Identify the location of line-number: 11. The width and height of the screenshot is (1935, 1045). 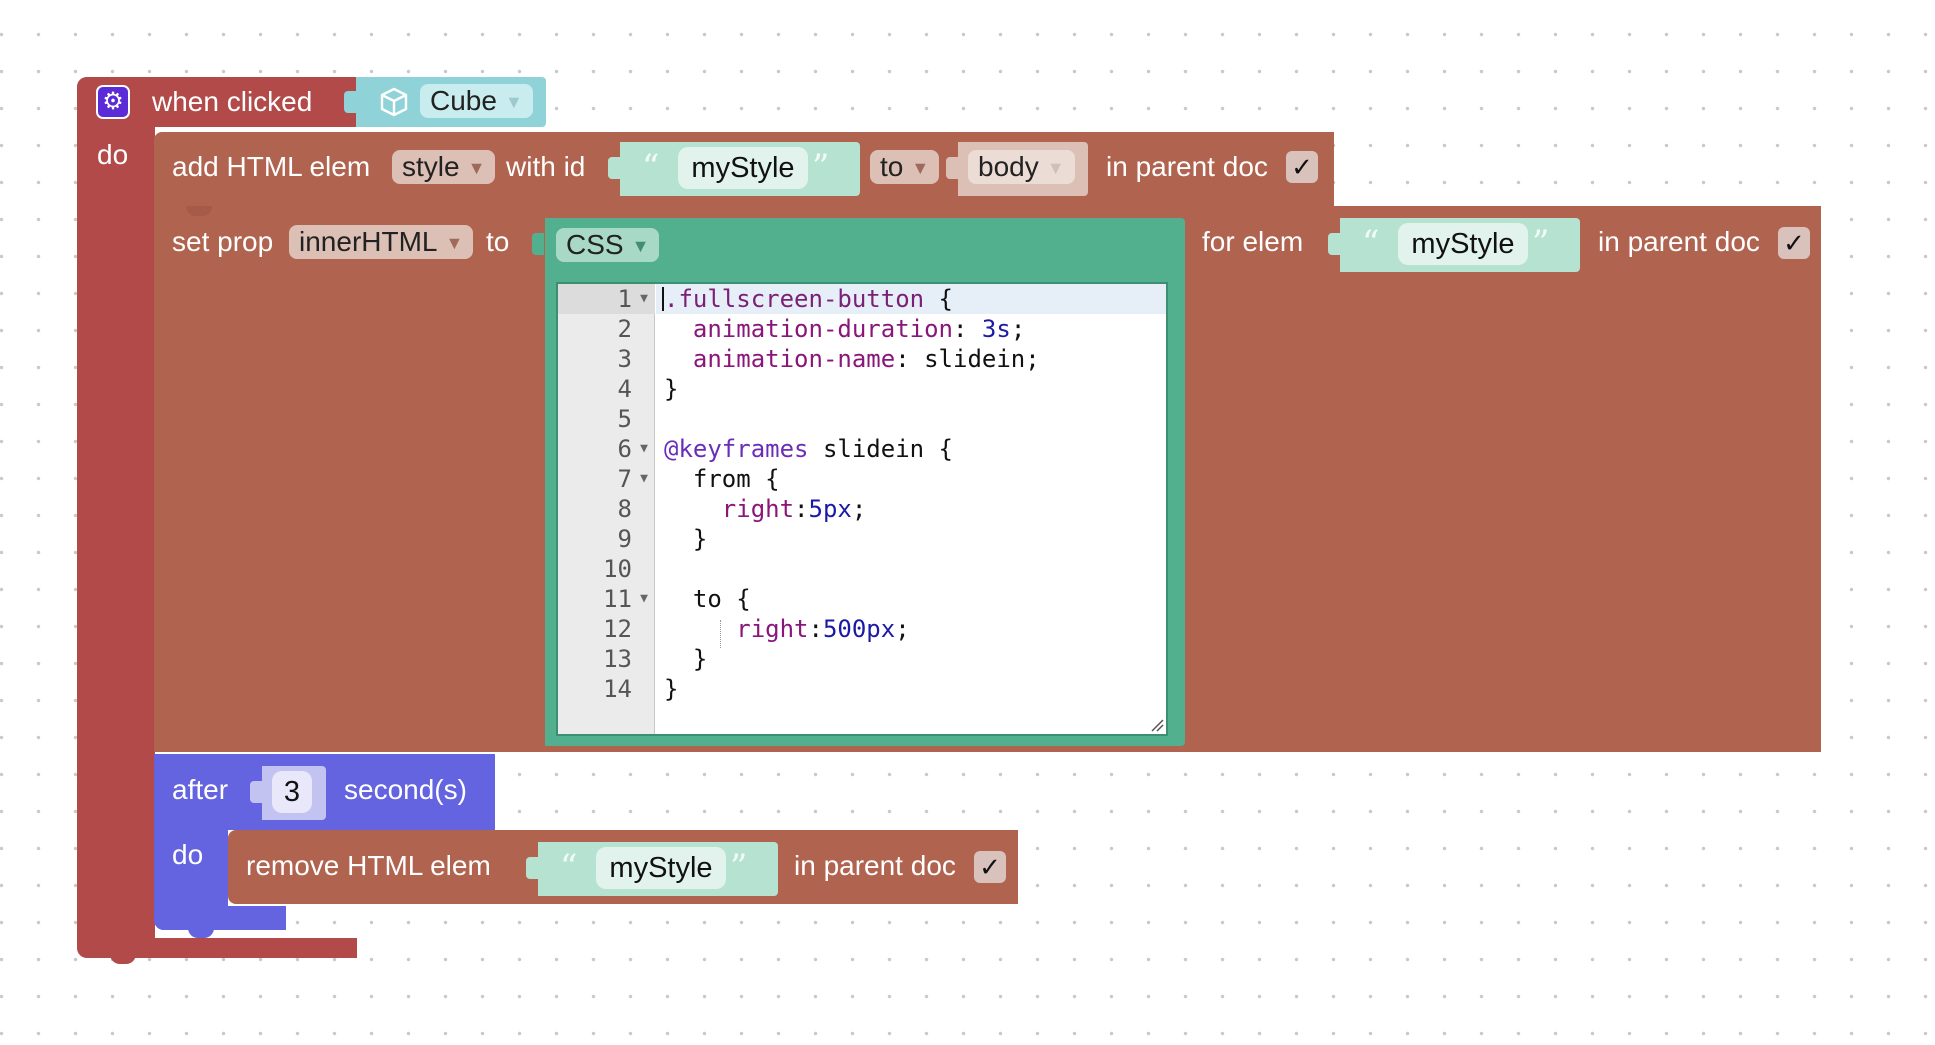
(617, 599).